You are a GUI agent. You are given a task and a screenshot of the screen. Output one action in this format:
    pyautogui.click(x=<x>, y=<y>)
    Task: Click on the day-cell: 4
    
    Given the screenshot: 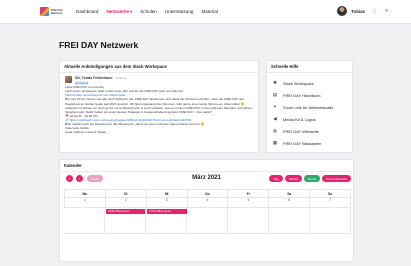 What is the action you would take?
    pyautogui.click(x=208, y=203)
    